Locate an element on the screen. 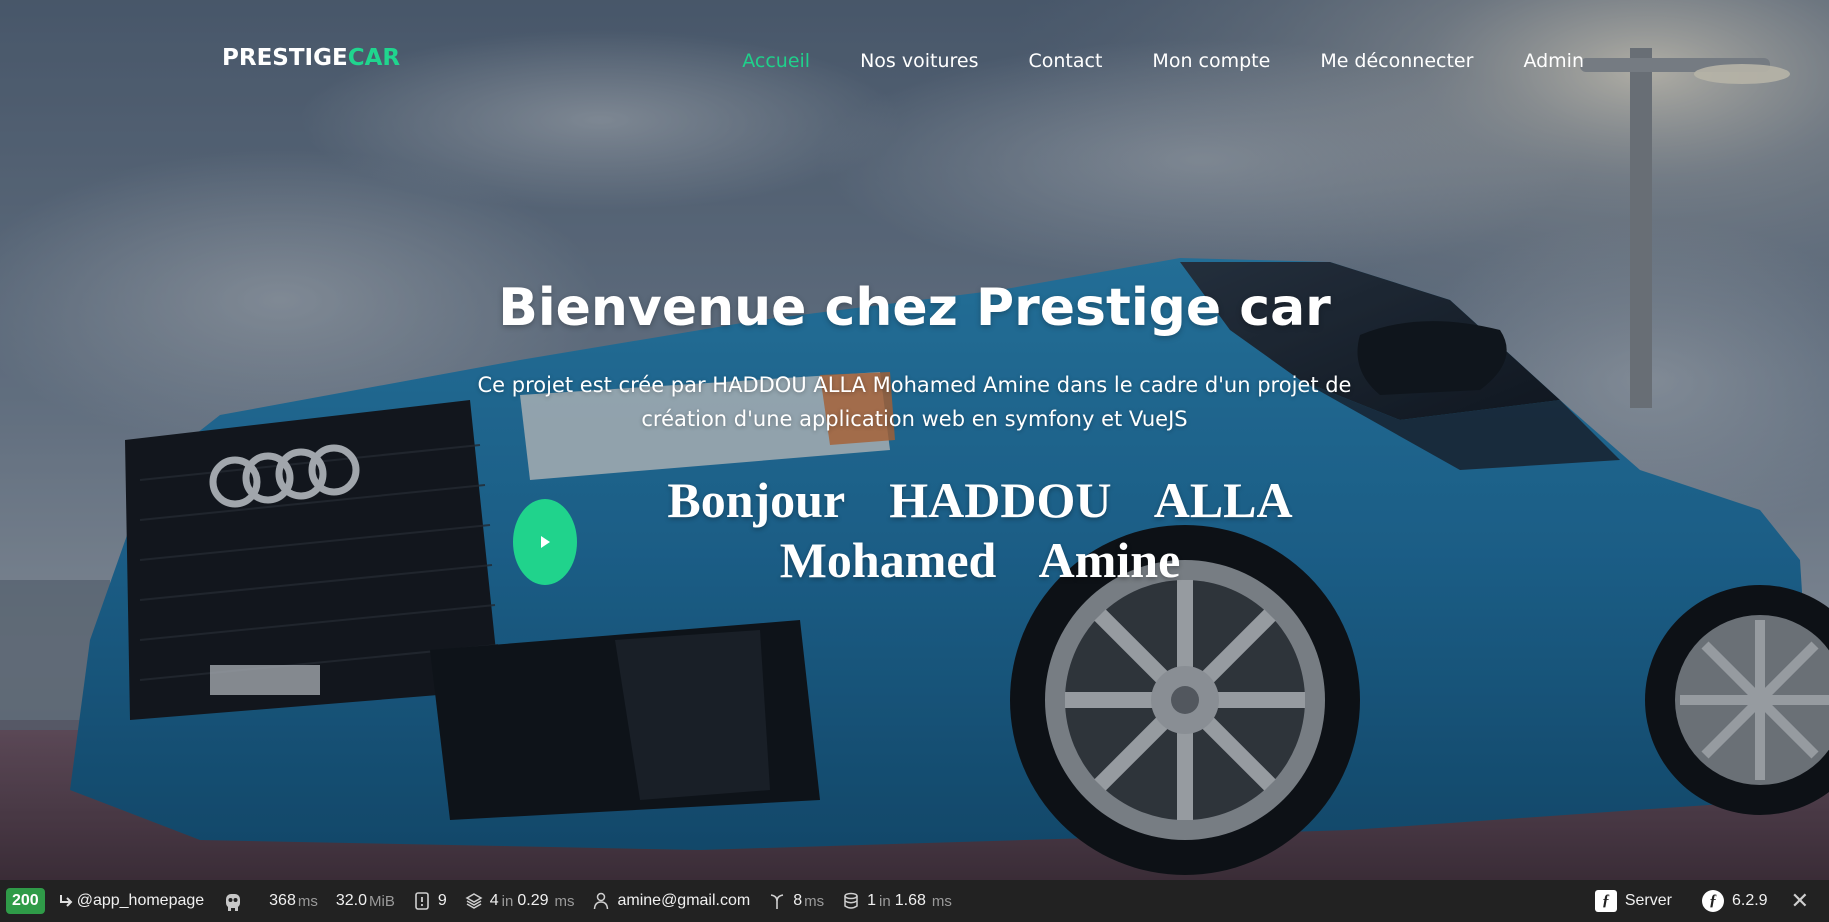 The height and width of the screenshot is (922, 1829). logs-item: 9 is located at coordinates (430, 901).